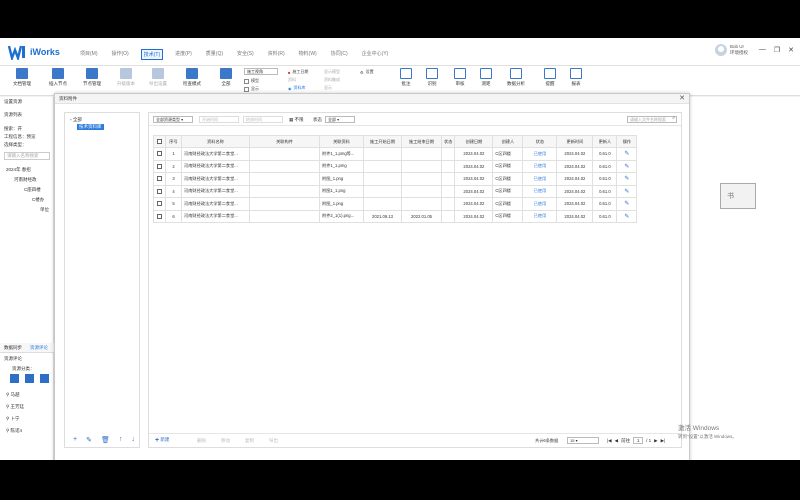 This screenshot has width=800, height=500. What do you see at coordinates (44, 378) in the screenshot?
I see `delete-comment-icon` at bounding box center [44, 378].